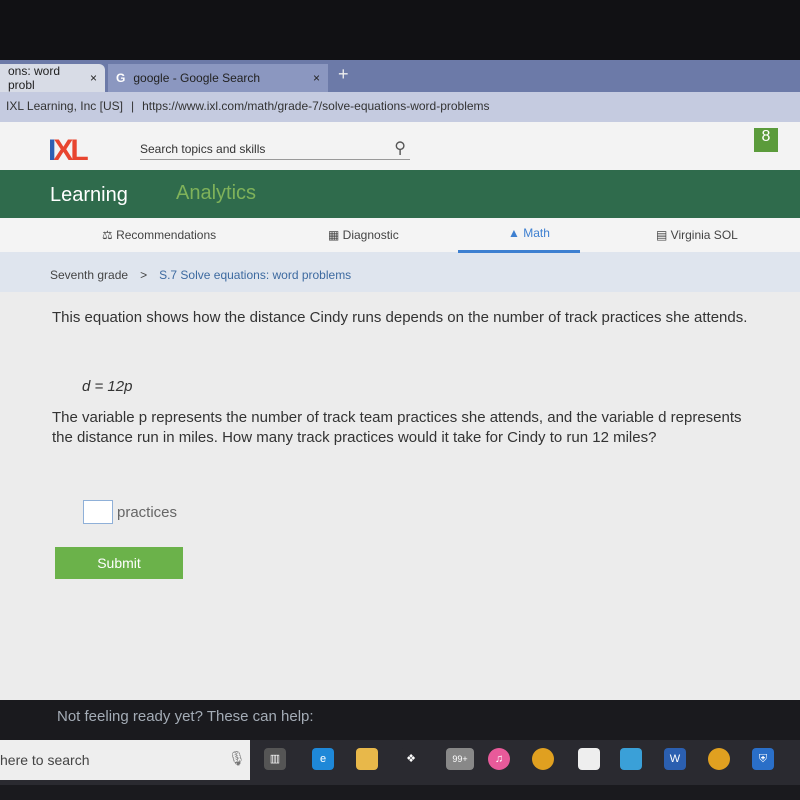 The width and height of the screenshot is (800, 800). What do you see at coordinates (203, 149) in the screenshot?
I see `search-placeholder: Search topics and skills` at bounding box center [203, 149].